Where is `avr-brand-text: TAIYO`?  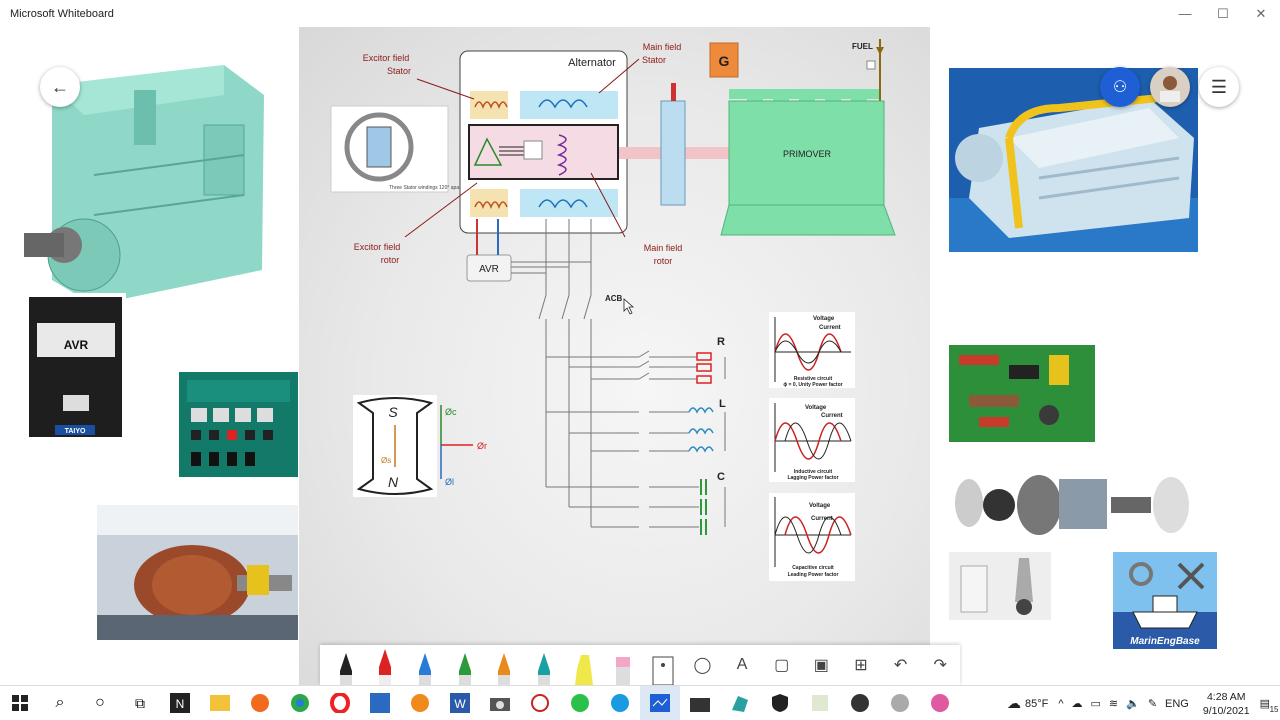 avr-brand-text: TAIYO is located at coordinates (75, 431).